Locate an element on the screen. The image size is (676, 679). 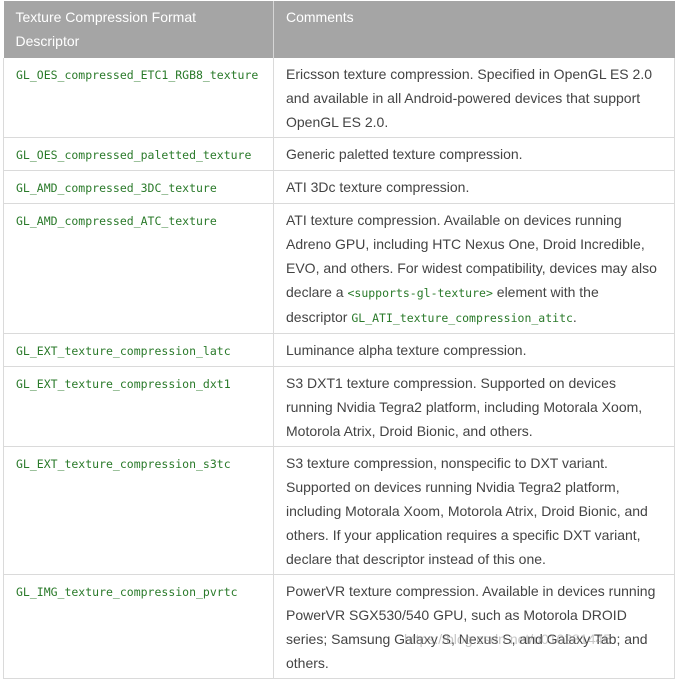
header-format-descriptor: Texture Compression Format Descriptor is located at coordinates (138, 29).